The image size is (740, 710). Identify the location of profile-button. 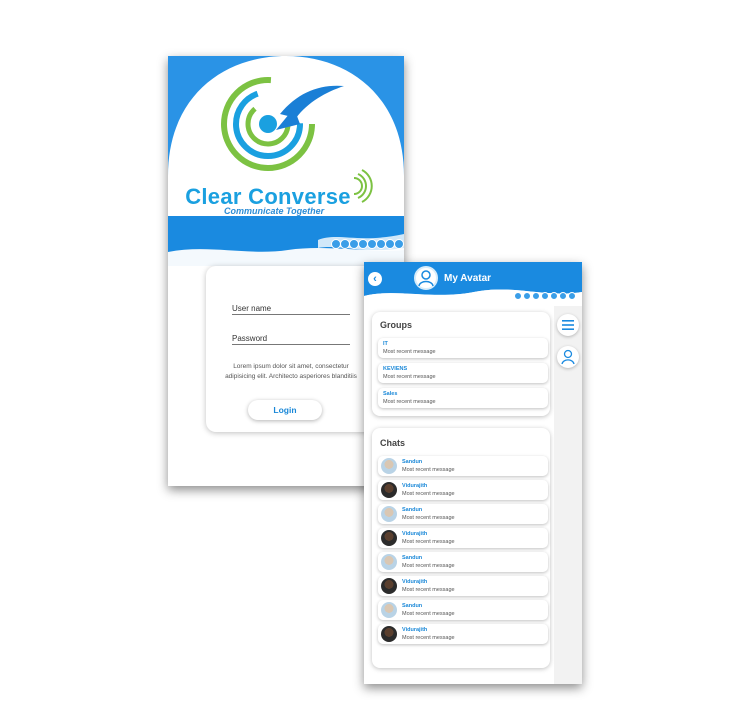
(568, 357).